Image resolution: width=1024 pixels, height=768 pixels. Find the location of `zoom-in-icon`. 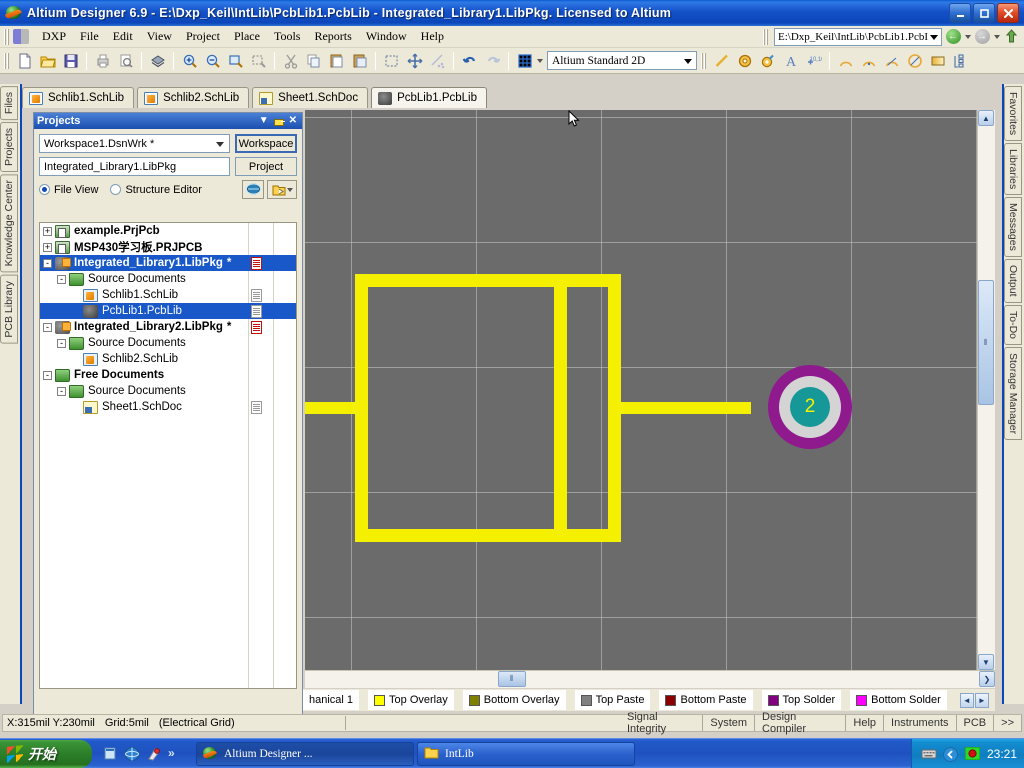

zoom-in-icon is located at coordinates (189, 60).